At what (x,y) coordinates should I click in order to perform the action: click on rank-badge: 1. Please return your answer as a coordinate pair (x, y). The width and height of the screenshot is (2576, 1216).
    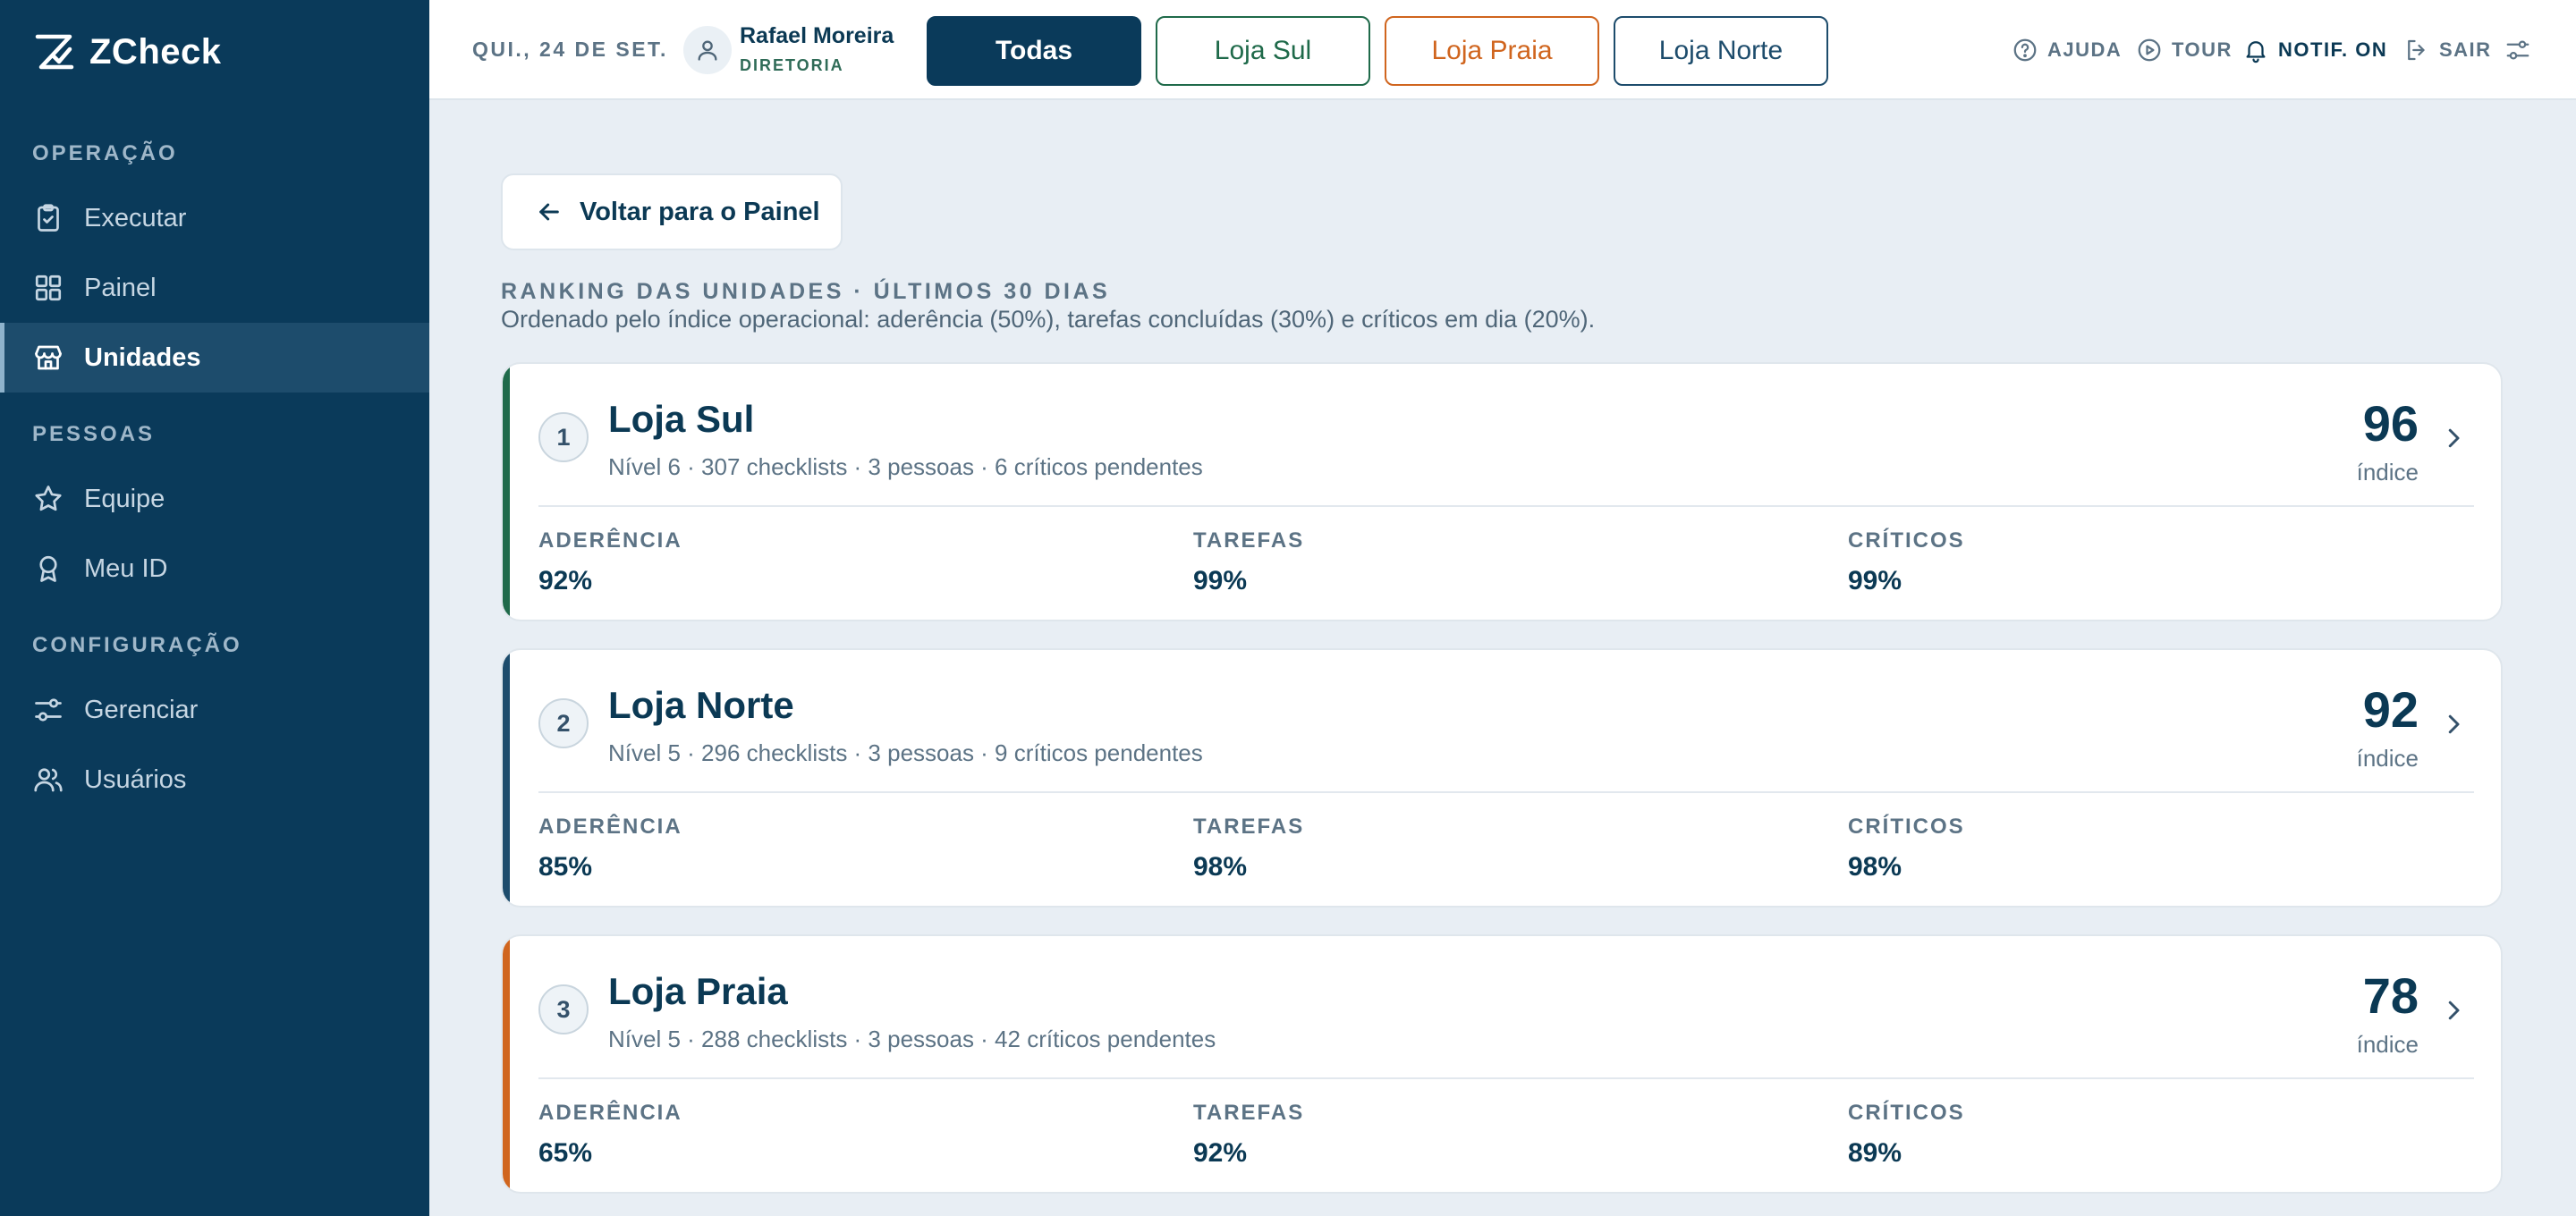
    Looking at the image, I should click on (563, 437).